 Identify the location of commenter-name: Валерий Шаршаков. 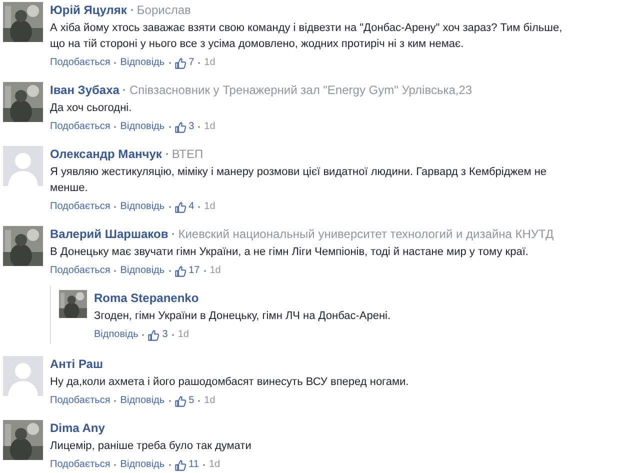
(109, 234).